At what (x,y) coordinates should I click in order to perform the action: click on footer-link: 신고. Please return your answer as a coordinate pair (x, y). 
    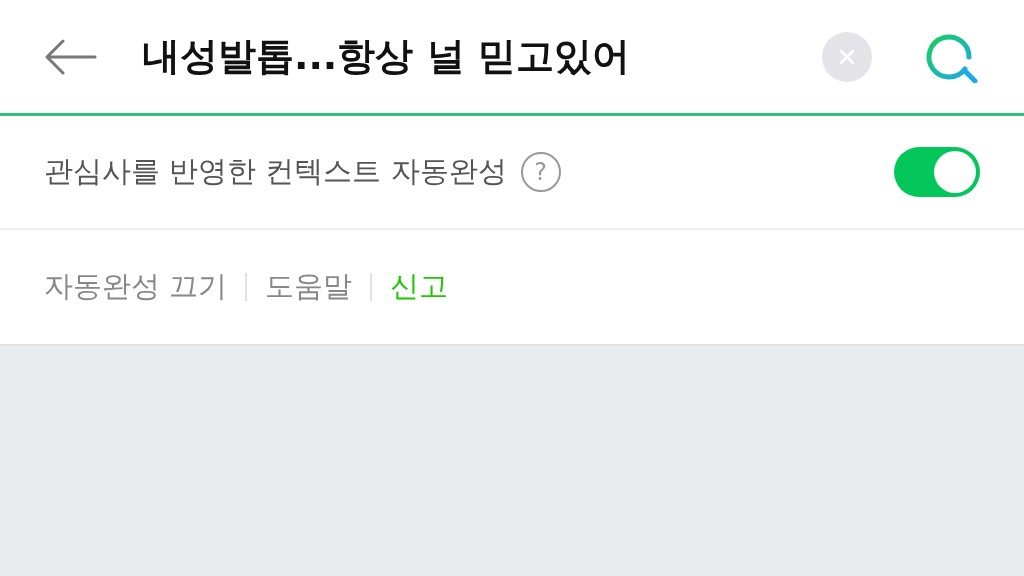
    Looking at the image, I should click on (419, 287).